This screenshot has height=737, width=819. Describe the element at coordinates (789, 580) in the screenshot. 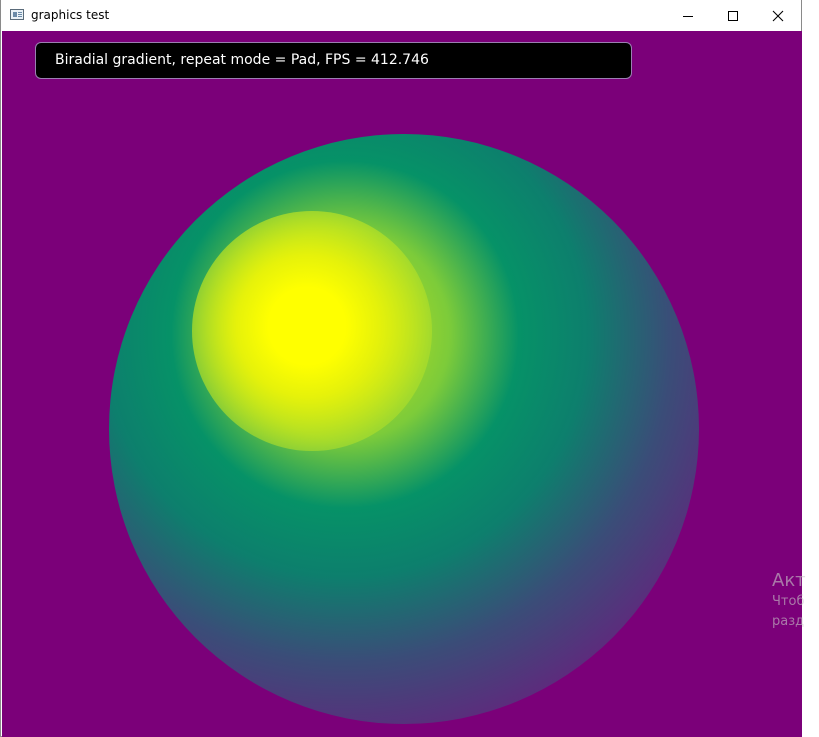

I see `watermark-title: Акт` at that location.